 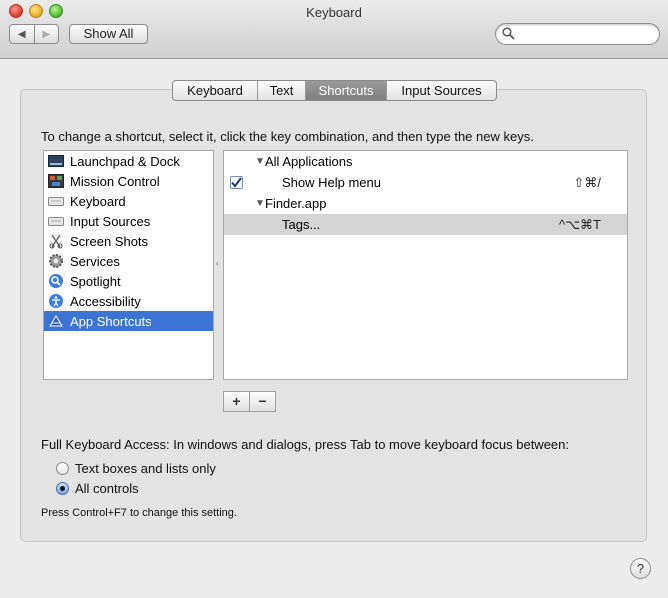 What do you see at coordinates (640, 568) in the screenshot?
I see `help-button: ?` at bounding box center [640, 568].